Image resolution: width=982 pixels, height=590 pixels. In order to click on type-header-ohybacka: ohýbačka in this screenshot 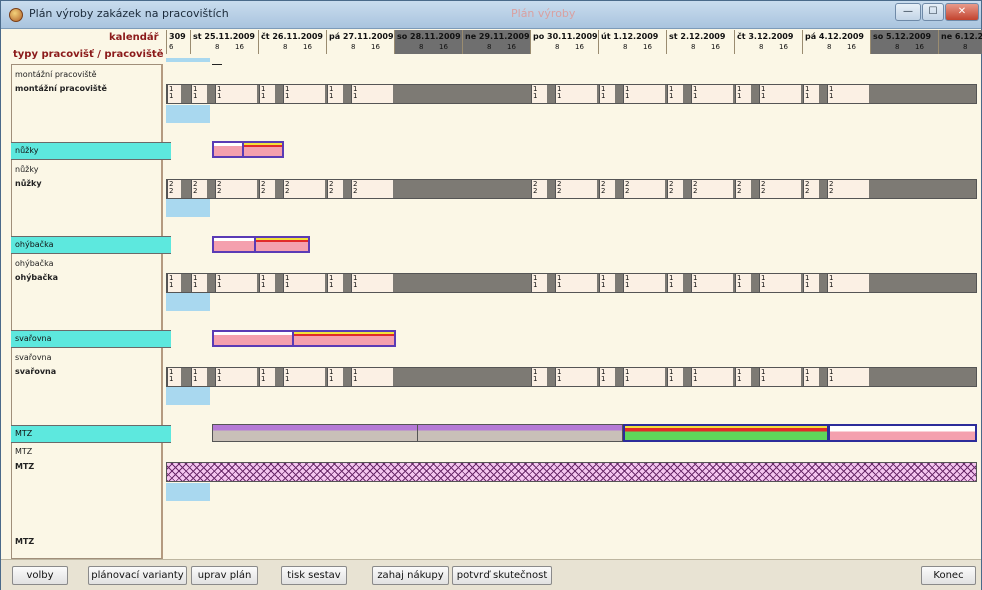, I will do `click(87, 245)`.